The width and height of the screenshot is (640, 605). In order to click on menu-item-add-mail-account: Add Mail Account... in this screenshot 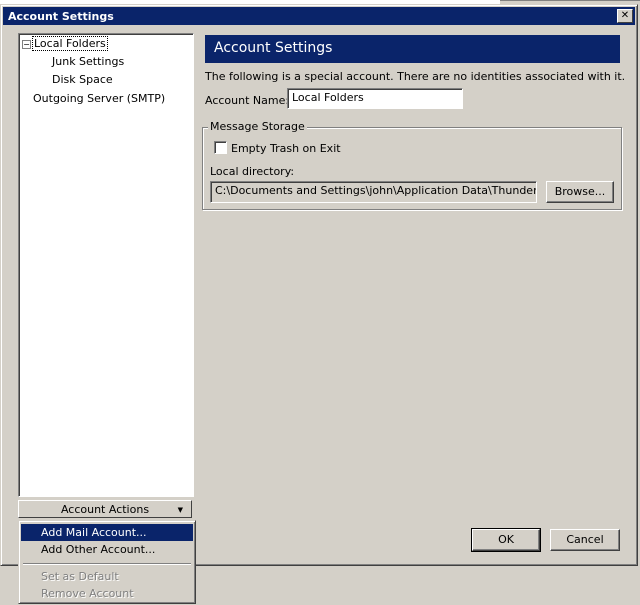, I will do `click(107, 532)`.